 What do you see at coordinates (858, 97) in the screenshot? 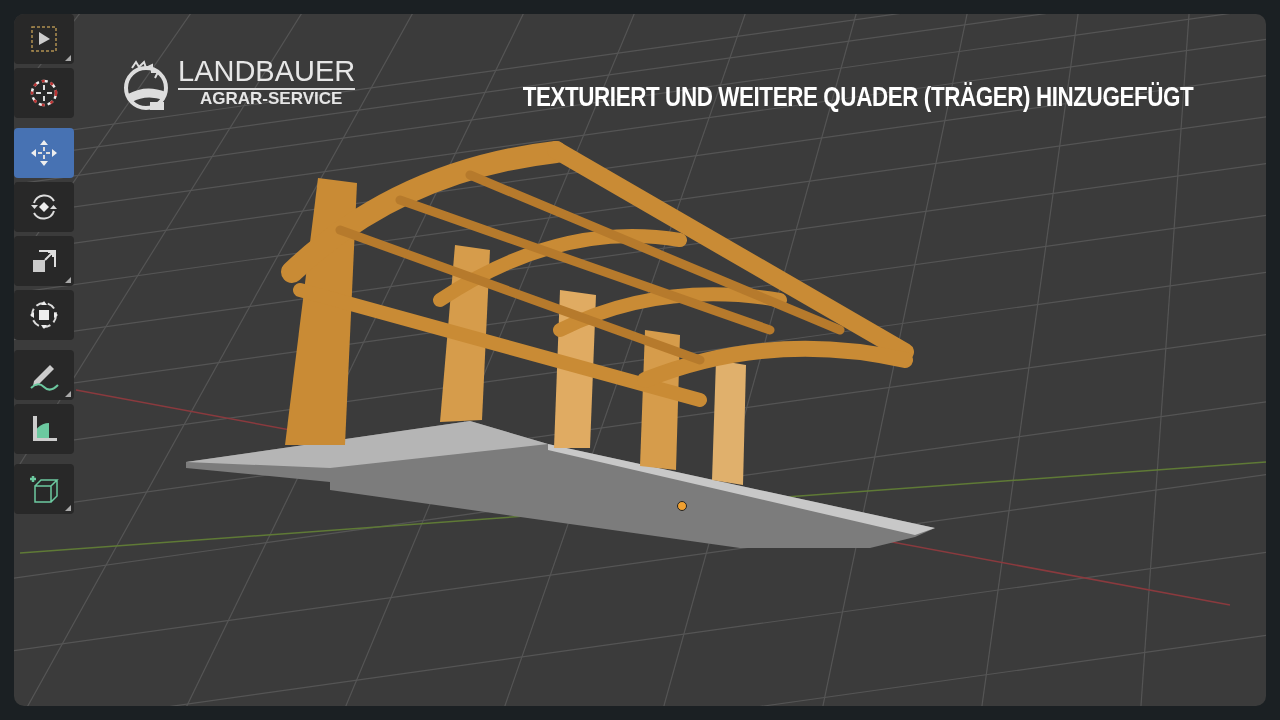
I see `video-caption: TEXTURIERT UND WEITERE QUADER (TRÄGER) HINZUGEFÜGT` at bounding box center [858, 97].